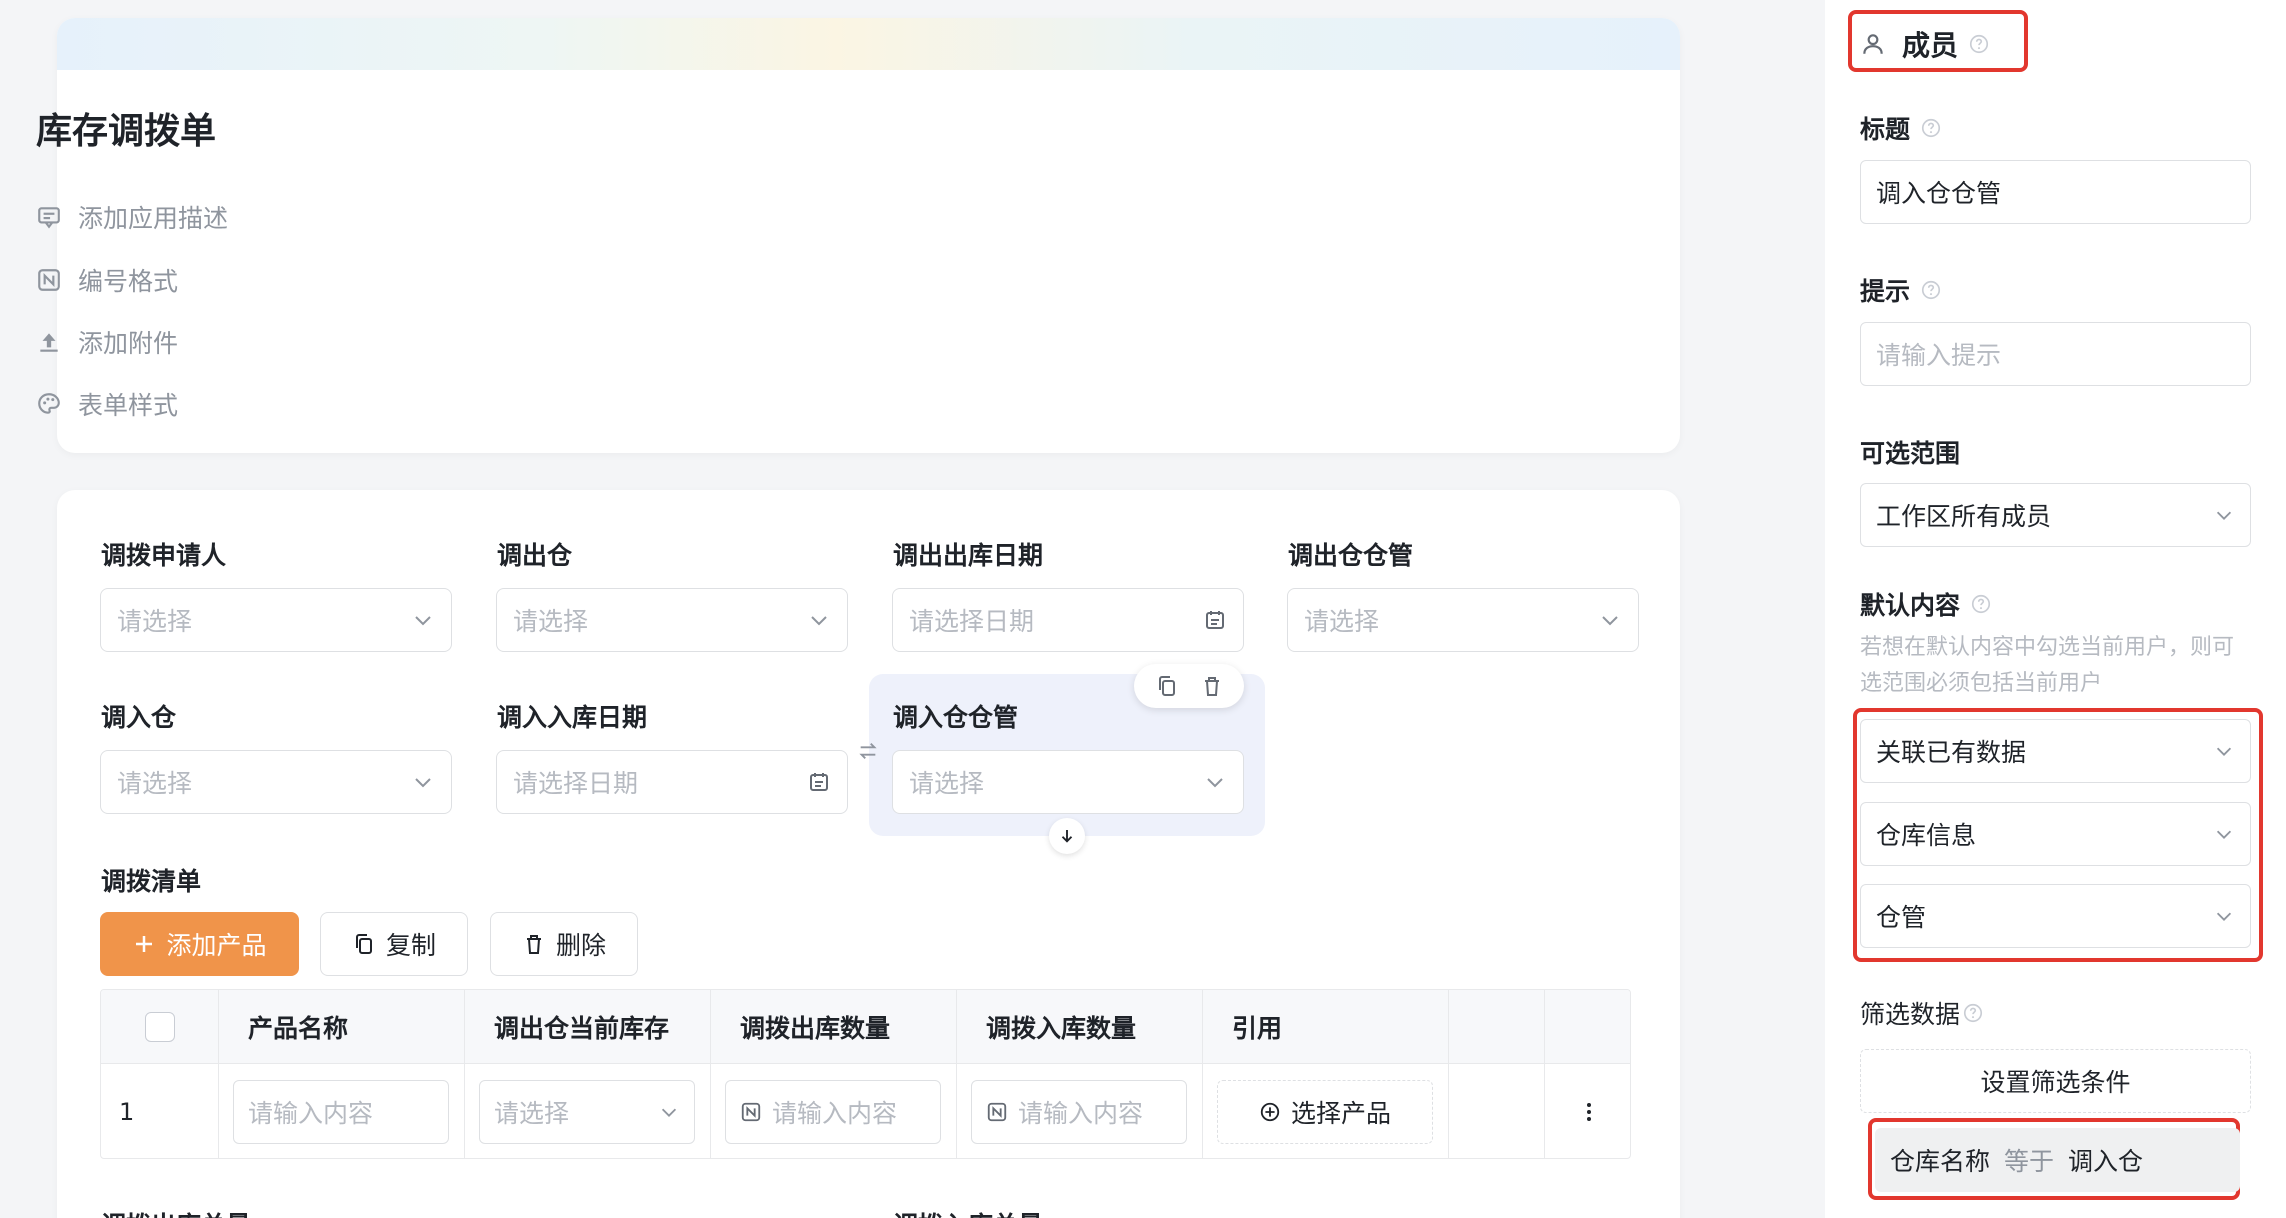  I want to click on column-header: 调出仓当前库存, so click(588, 1027).